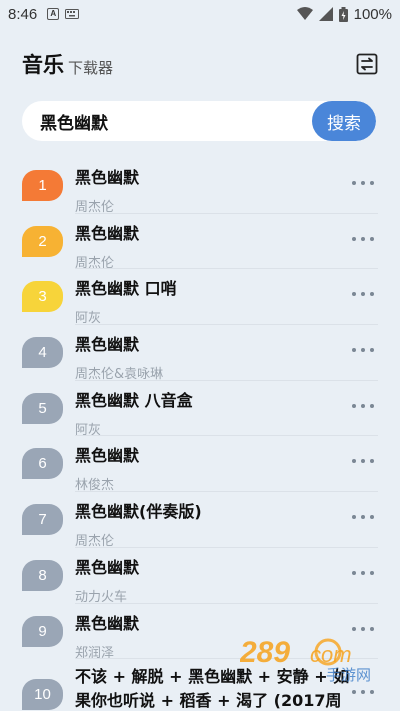 The width and height of the screenshot is (400, 711). What do you see at coordinates (42, 520) in the screenshot?
I see `rank-badge: 7` at bounding box center [42, 520].